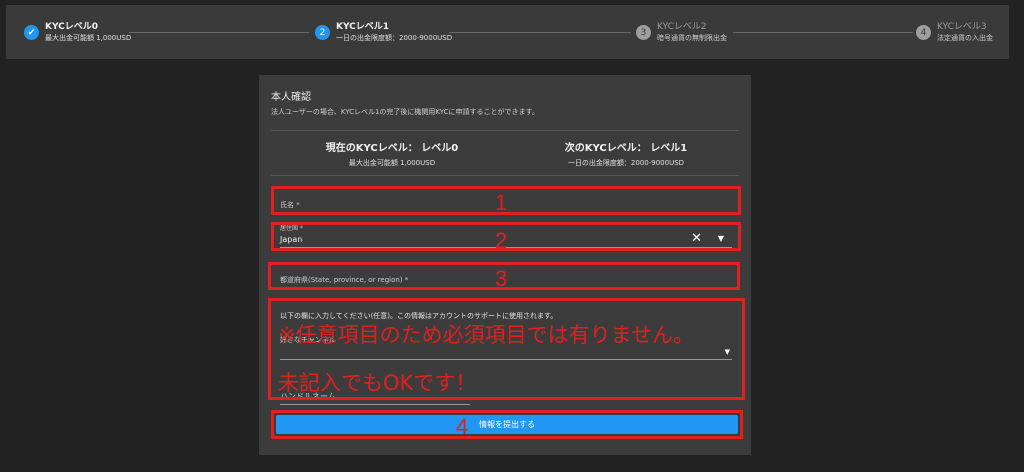 Image resolution: width=1024 pixels, height=472 pixels. I want to click on step-subtitle: 一日の出金限度額：2000-9000USD, so click(394, 38).